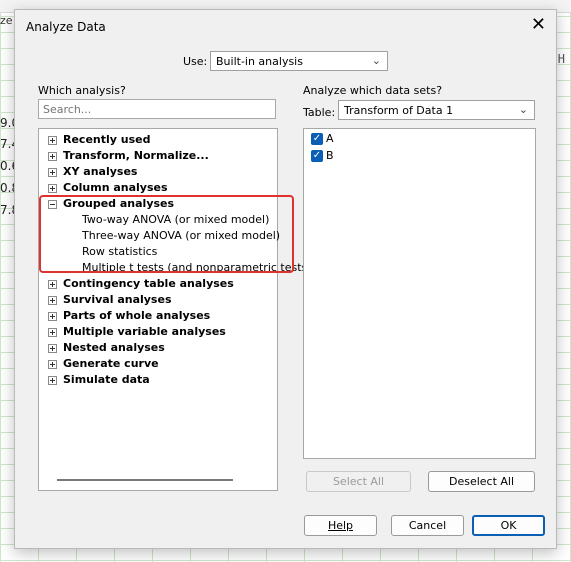  Describe the element at coordinates (106, 348) in the screenshot. I see `tree-item-nested-analyses: Nested analyses` at that location.